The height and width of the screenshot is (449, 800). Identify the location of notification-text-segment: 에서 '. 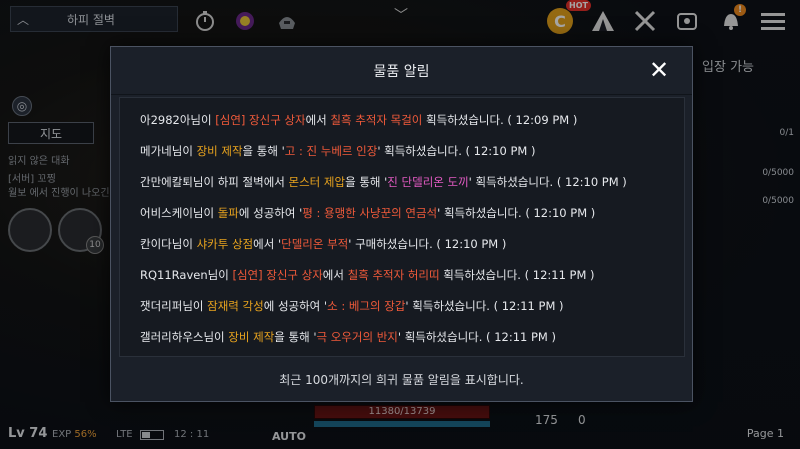
(267, 243).